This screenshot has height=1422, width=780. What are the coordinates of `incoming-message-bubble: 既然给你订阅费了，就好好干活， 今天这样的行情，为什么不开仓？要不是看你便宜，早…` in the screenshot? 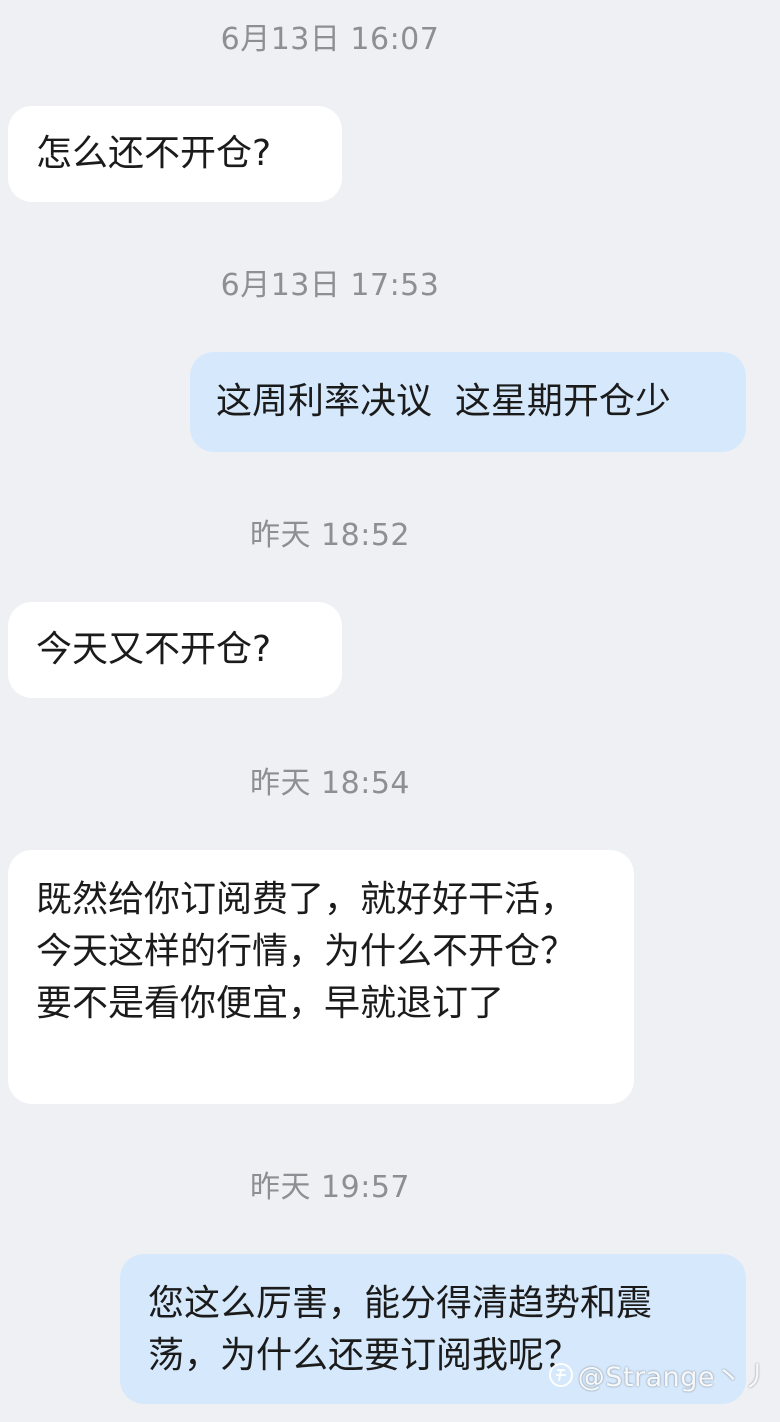 It's located at (321, 977).